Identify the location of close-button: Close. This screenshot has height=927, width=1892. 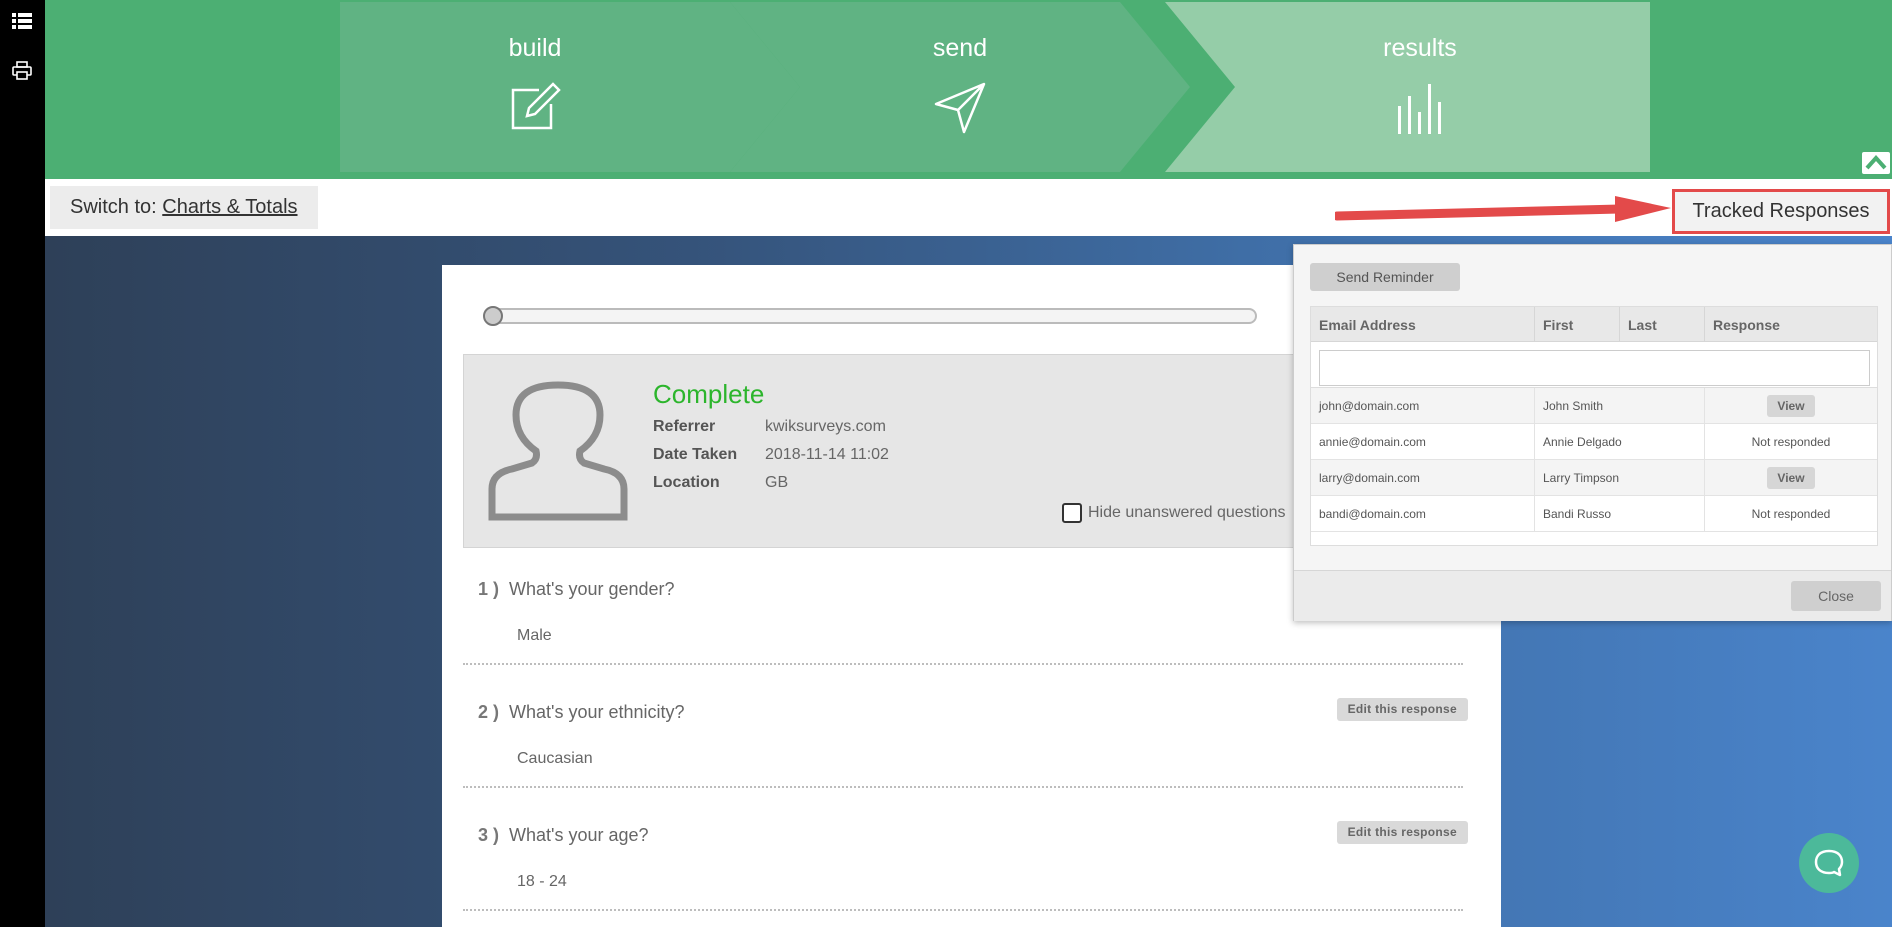
(1836, 596).